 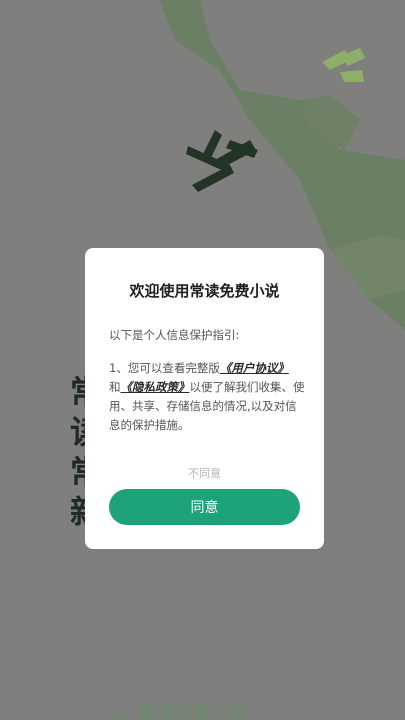 What do you see at coordinates (204, 473) in the screenshot?
I see `disagree-button: 不同意` at bounding box center [204, 473].